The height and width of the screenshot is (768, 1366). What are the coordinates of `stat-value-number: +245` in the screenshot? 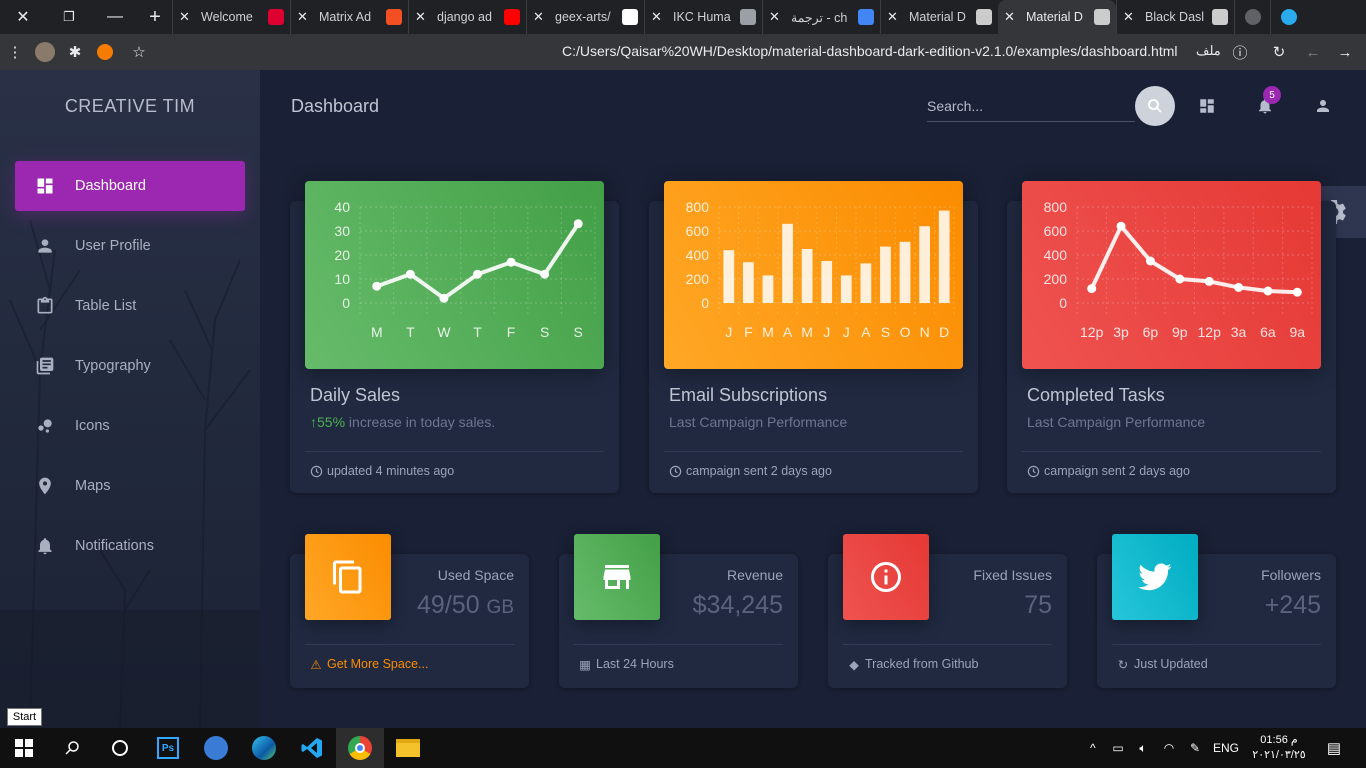 It's located at (1292, 605).